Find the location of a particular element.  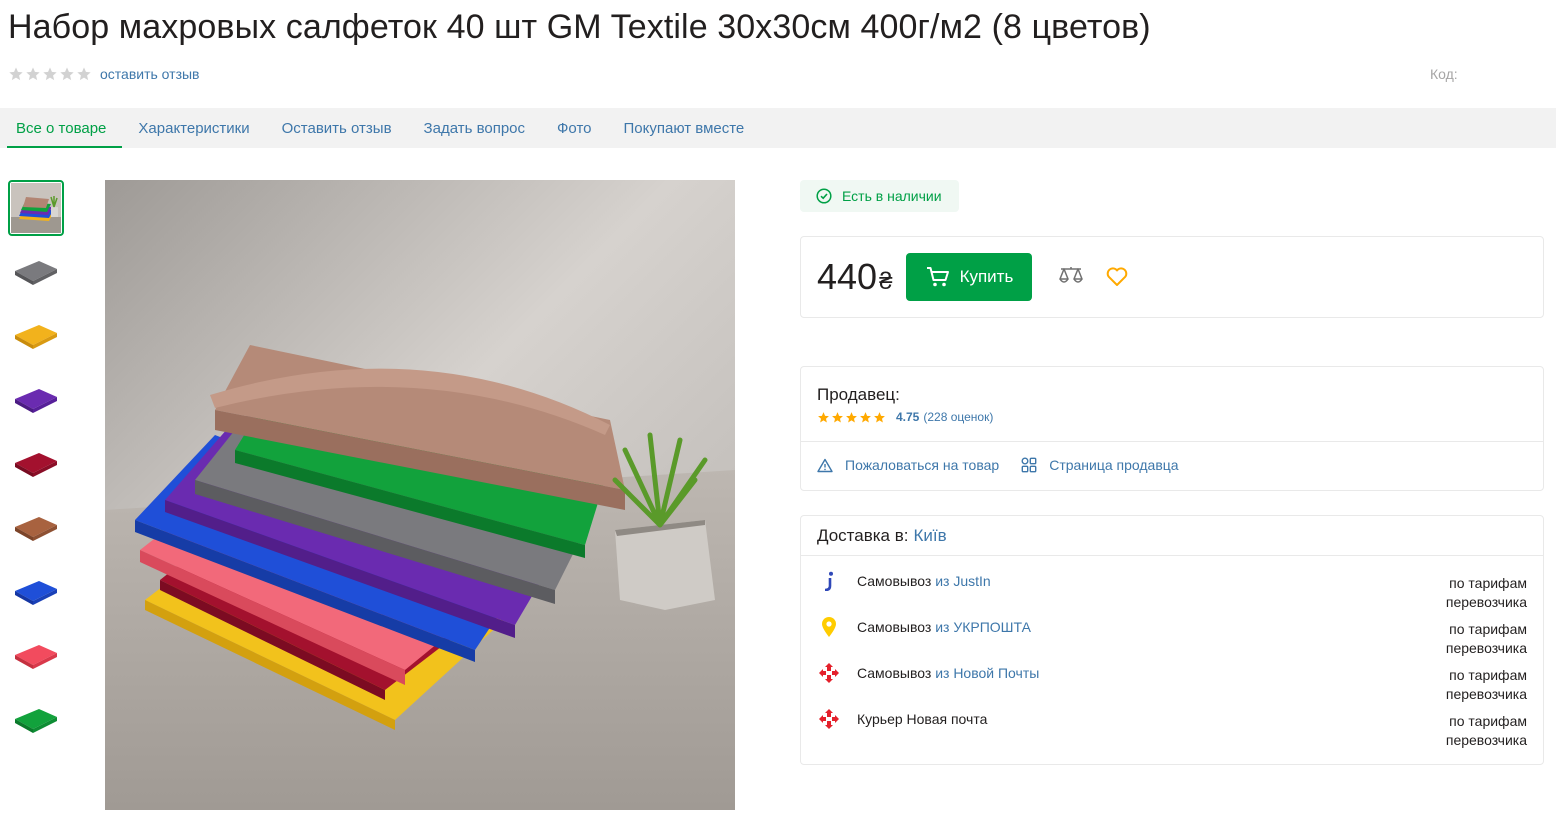

heart-icon is located at coordinates (1117, 277).